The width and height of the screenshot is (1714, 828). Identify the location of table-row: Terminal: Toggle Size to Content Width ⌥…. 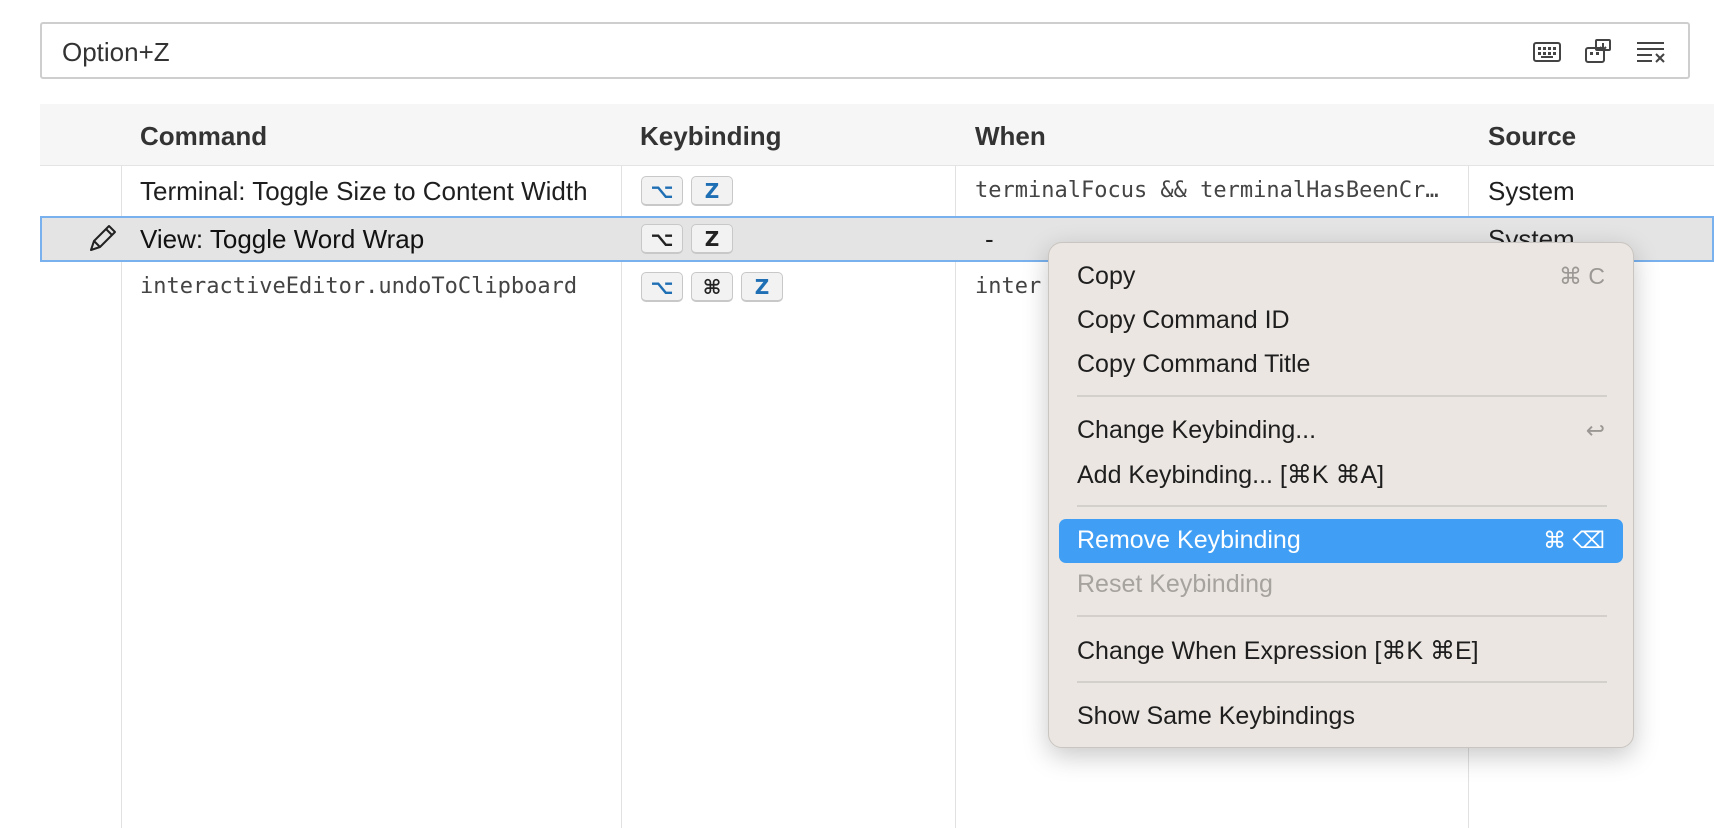
(877, 191).